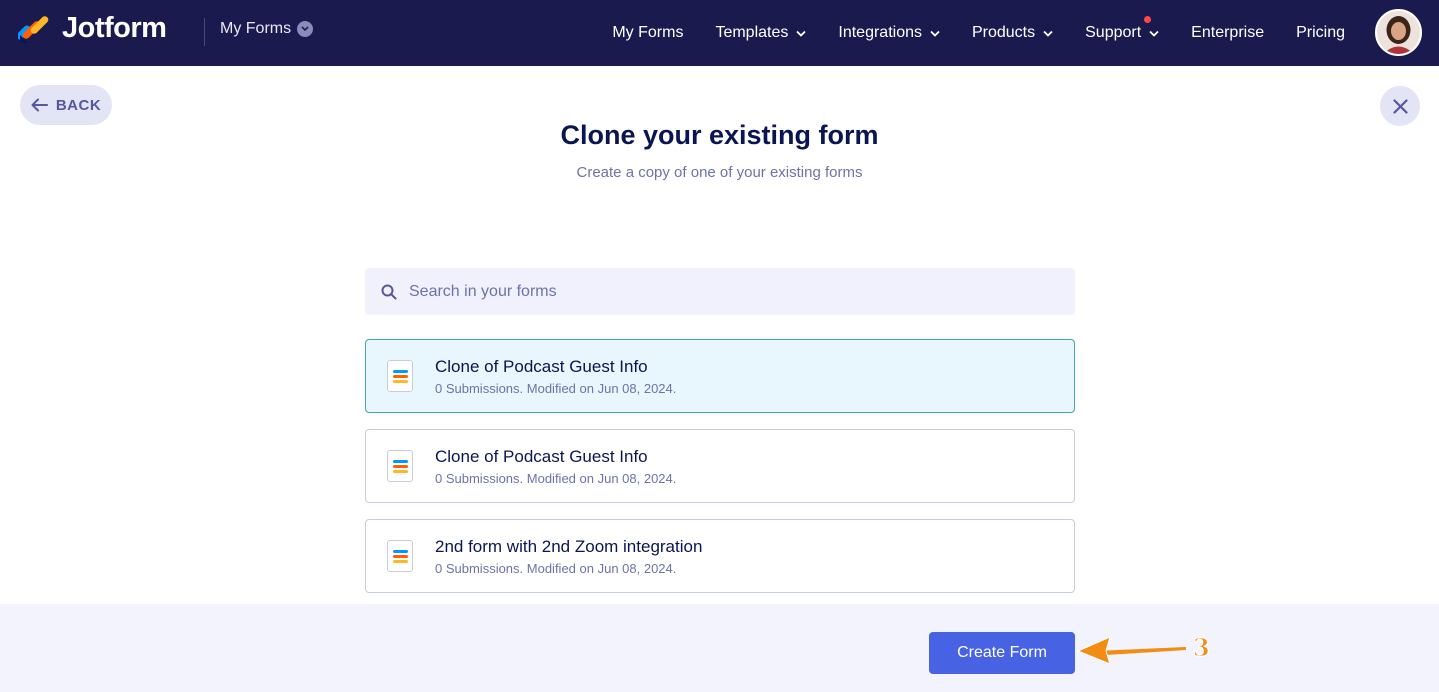  What do you see at coordinates (33, 29) in the screenshot?
I see `jotform-logo-icon` at bounding box center [33, 29].